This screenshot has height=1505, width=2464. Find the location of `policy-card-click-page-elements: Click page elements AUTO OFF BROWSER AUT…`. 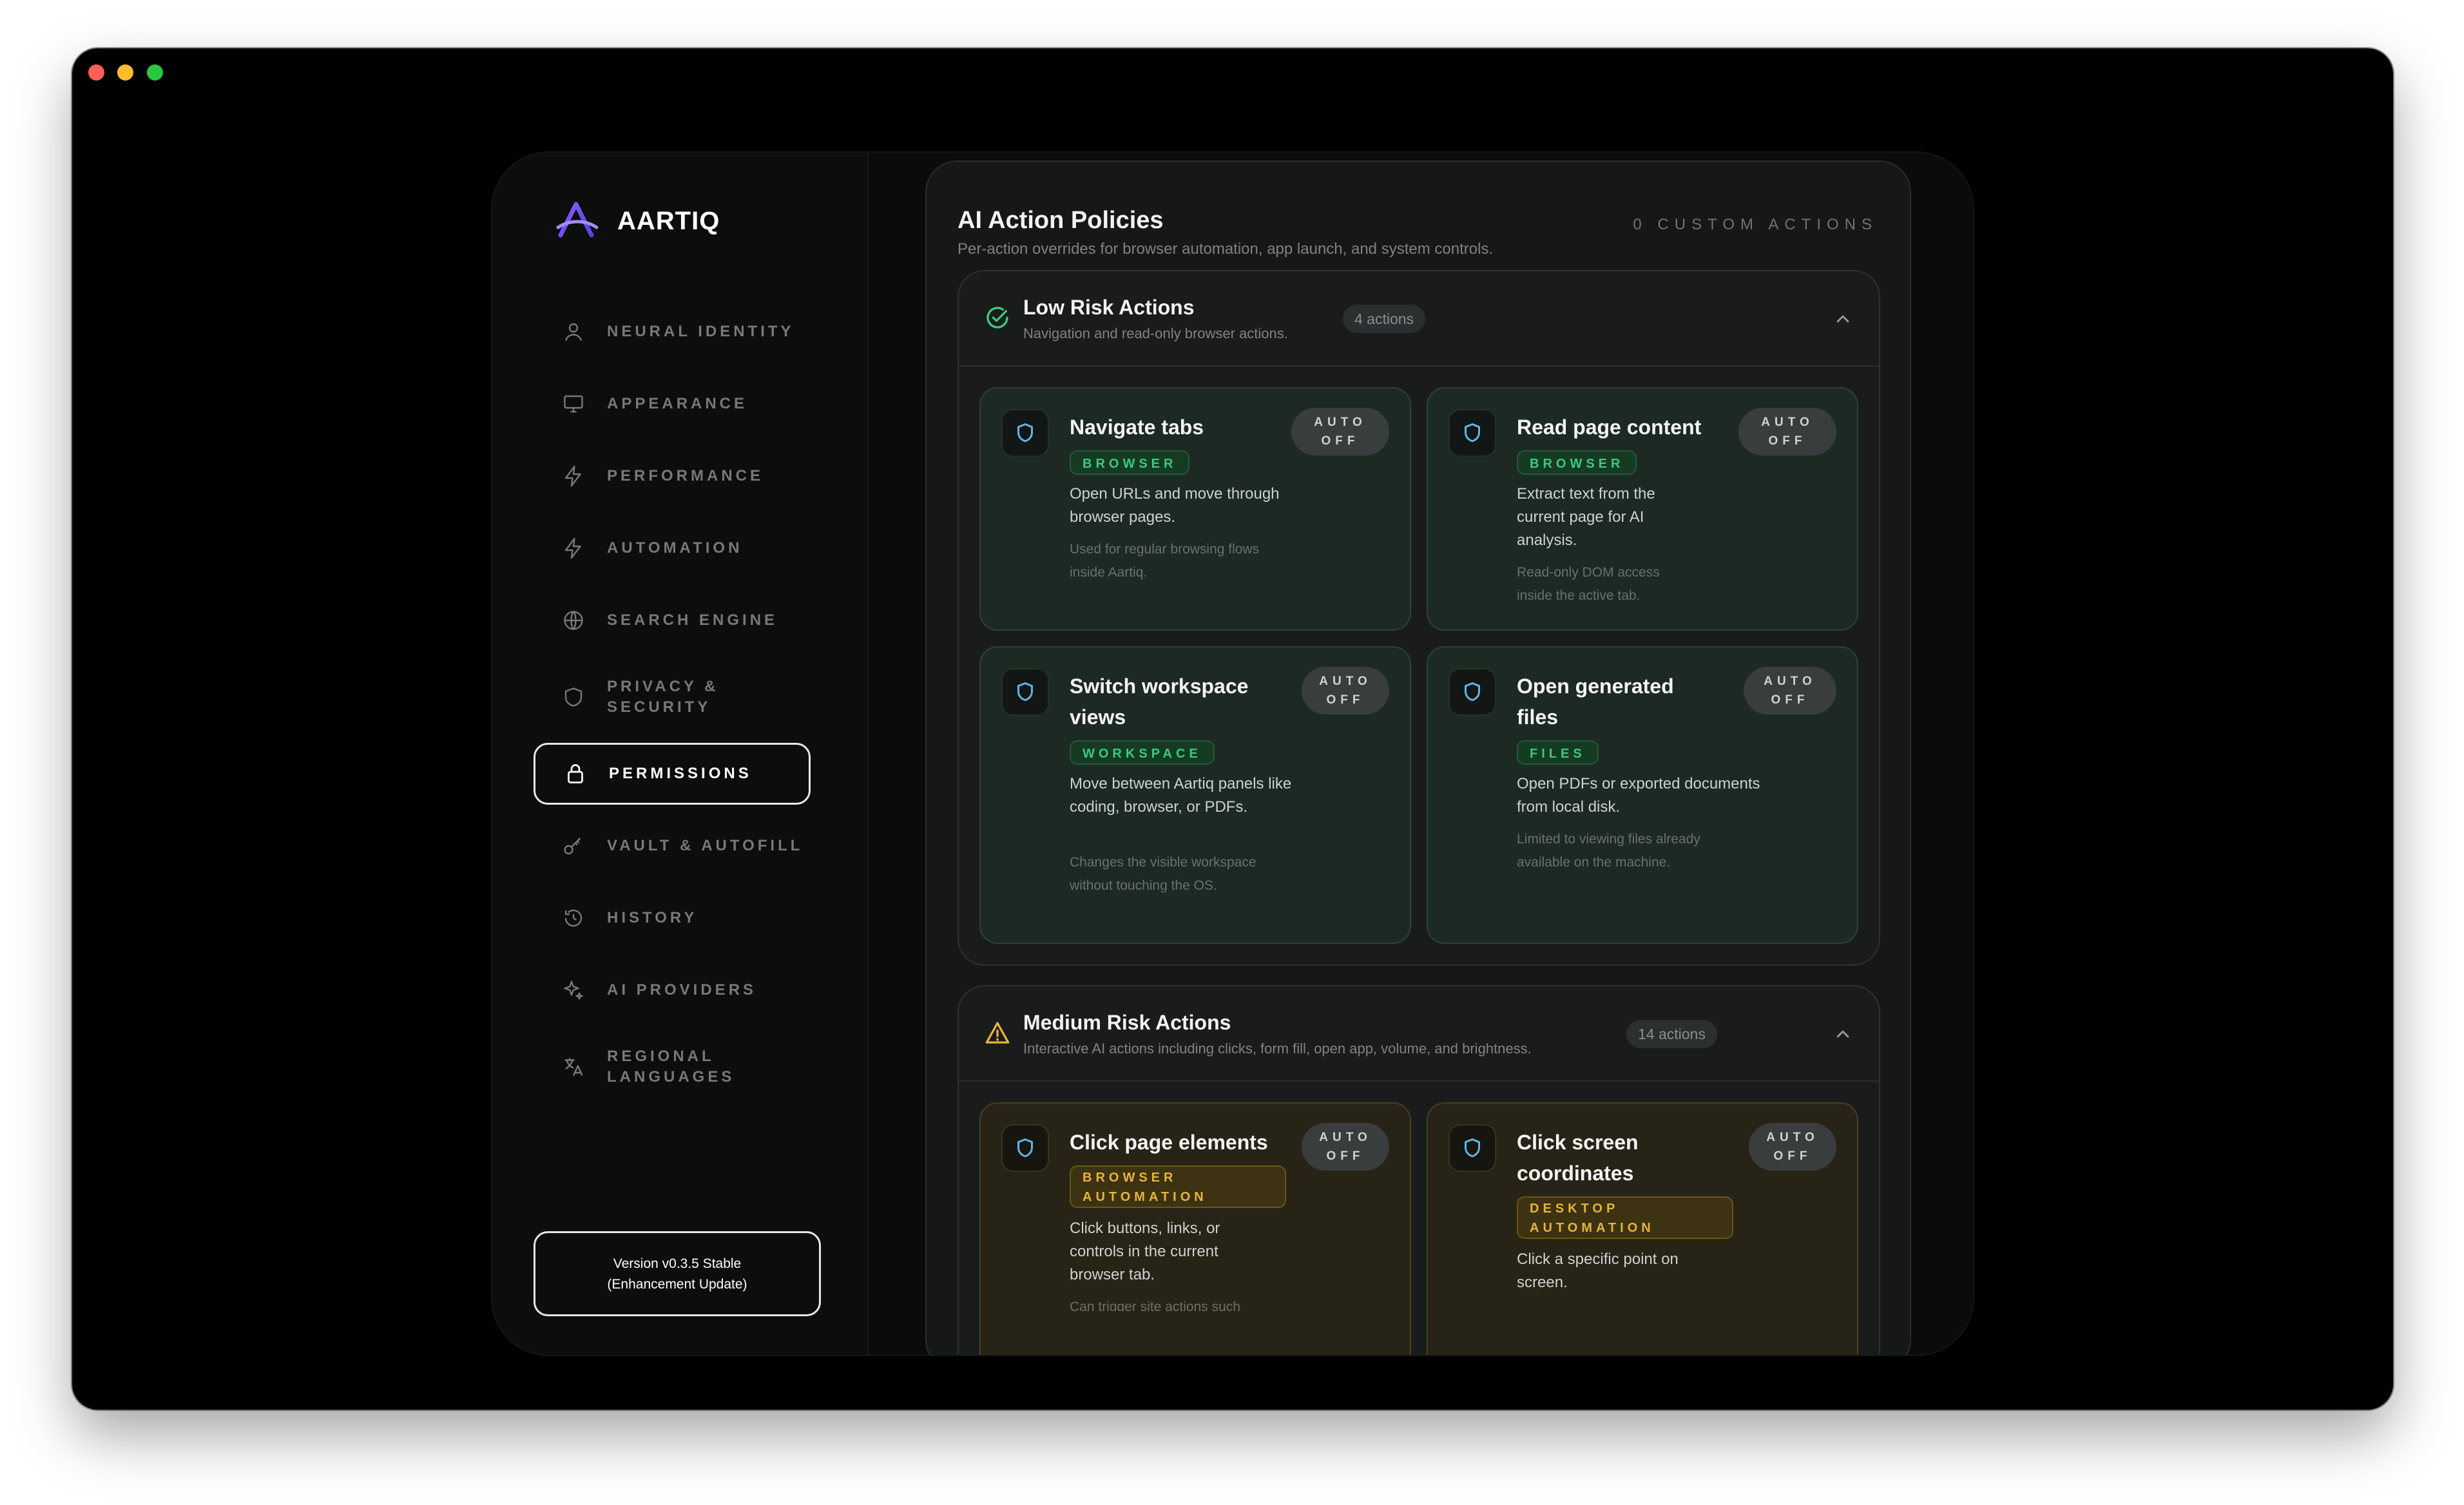

policy-card-click-page-elements: Click page elements AUTO OFF BROWSER AUT… is located at coordinates (1195, 1228).